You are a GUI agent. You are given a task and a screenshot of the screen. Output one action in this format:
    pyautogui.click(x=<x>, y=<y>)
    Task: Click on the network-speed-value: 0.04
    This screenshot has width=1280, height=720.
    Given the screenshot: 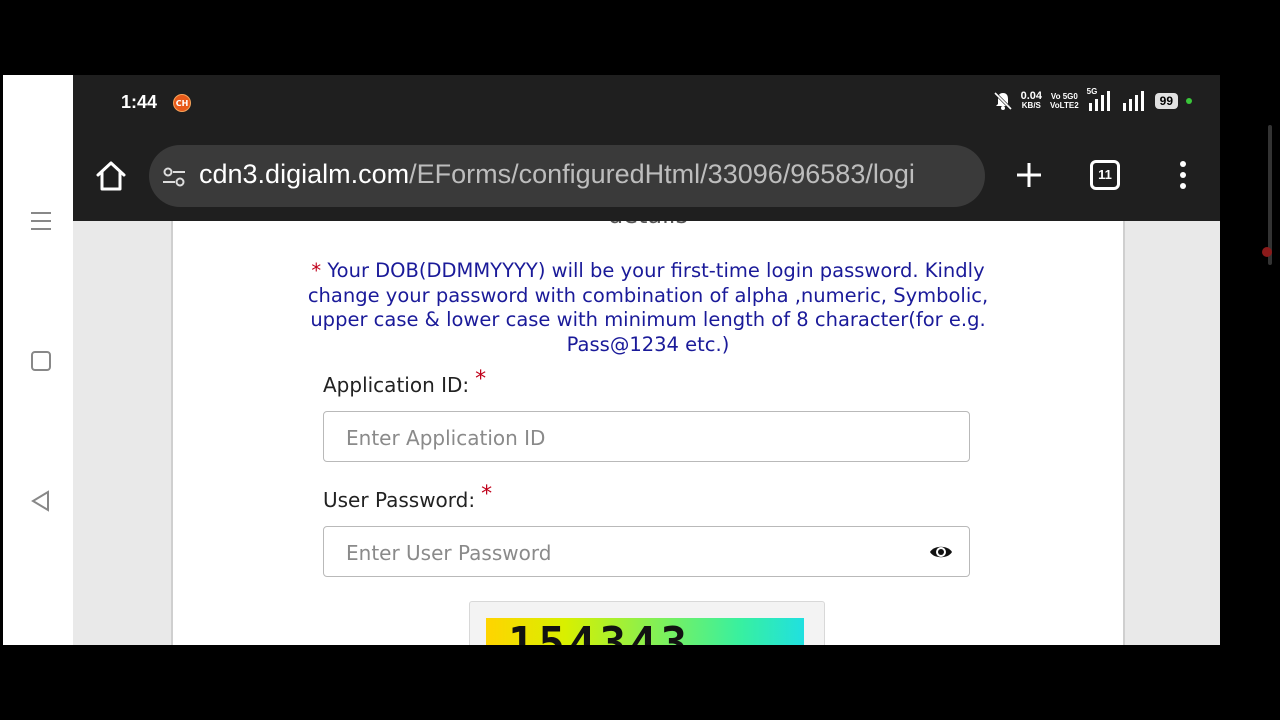 What is the action you would take?
    pyautogui.click(x=1031, y=96)
    